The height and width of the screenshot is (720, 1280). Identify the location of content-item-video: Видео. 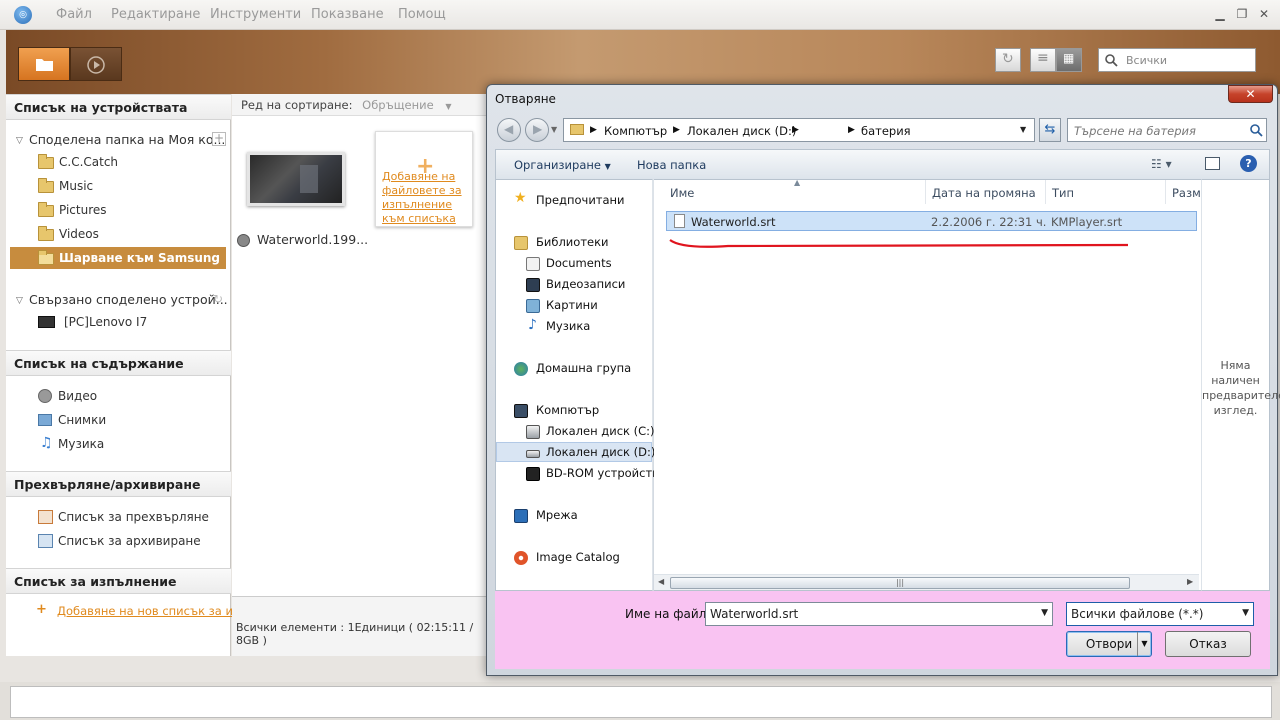
(118, 396).